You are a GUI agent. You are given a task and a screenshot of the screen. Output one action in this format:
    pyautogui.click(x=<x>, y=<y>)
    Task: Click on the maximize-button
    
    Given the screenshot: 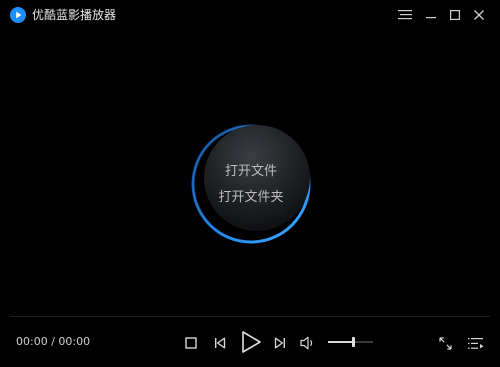 What is the action you would take?
    pyautogui.click(x=455, y=15)
    